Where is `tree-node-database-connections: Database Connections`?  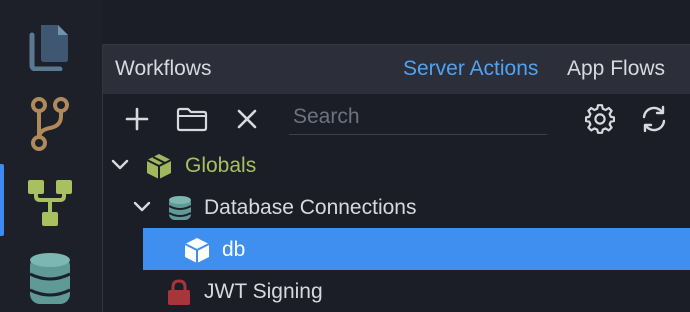 tree-node-database-connections: Database Connections is located at coordinates (396, 207).